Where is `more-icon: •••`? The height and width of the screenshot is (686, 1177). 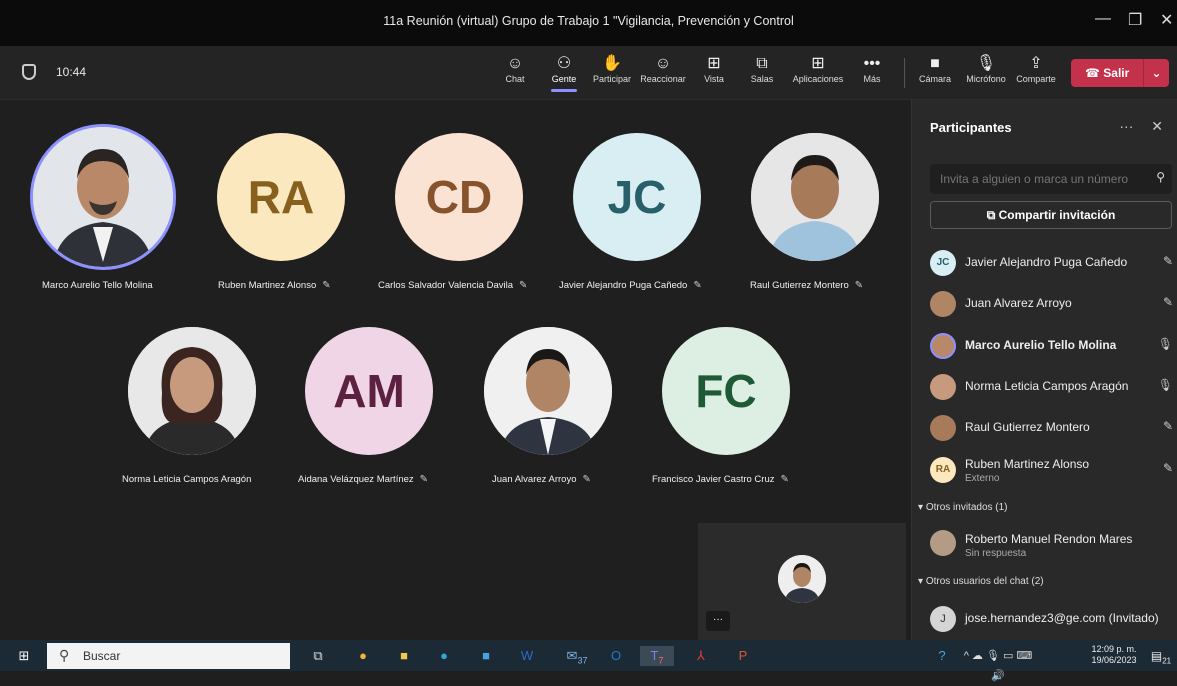 more-icon: ••• is located at coordinates (872, 63).